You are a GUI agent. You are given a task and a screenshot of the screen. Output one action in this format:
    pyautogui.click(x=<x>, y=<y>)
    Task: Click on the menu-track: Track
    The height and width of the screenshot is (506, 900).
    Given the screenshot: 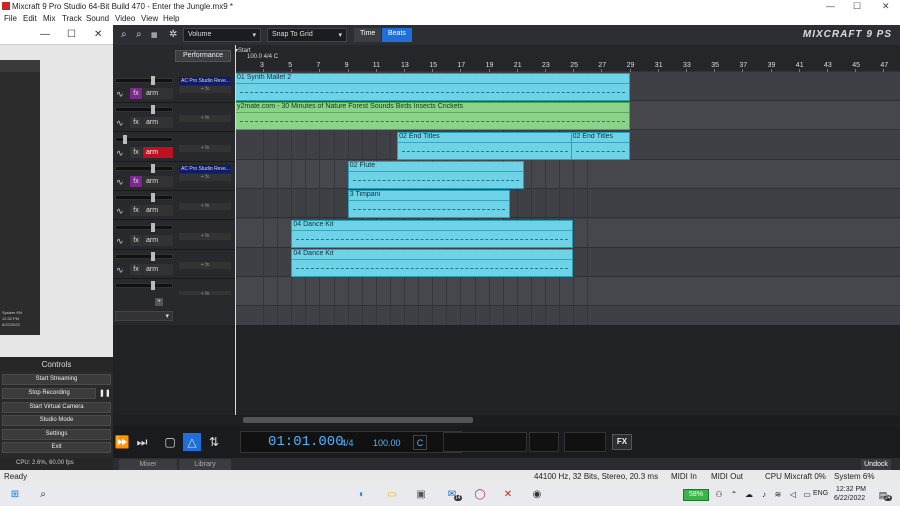 What is the action you would take?
    pyautogui.click(x=72, y=18)
    